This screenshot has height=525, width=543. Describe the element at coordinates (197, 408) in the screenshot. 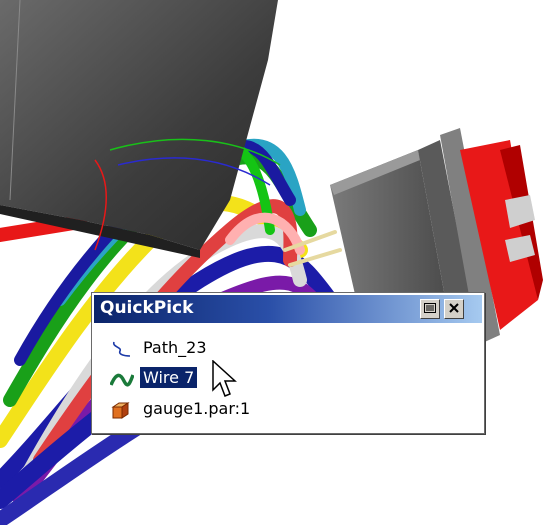

I see `list-item-label: gauge1.par:1` at that location.